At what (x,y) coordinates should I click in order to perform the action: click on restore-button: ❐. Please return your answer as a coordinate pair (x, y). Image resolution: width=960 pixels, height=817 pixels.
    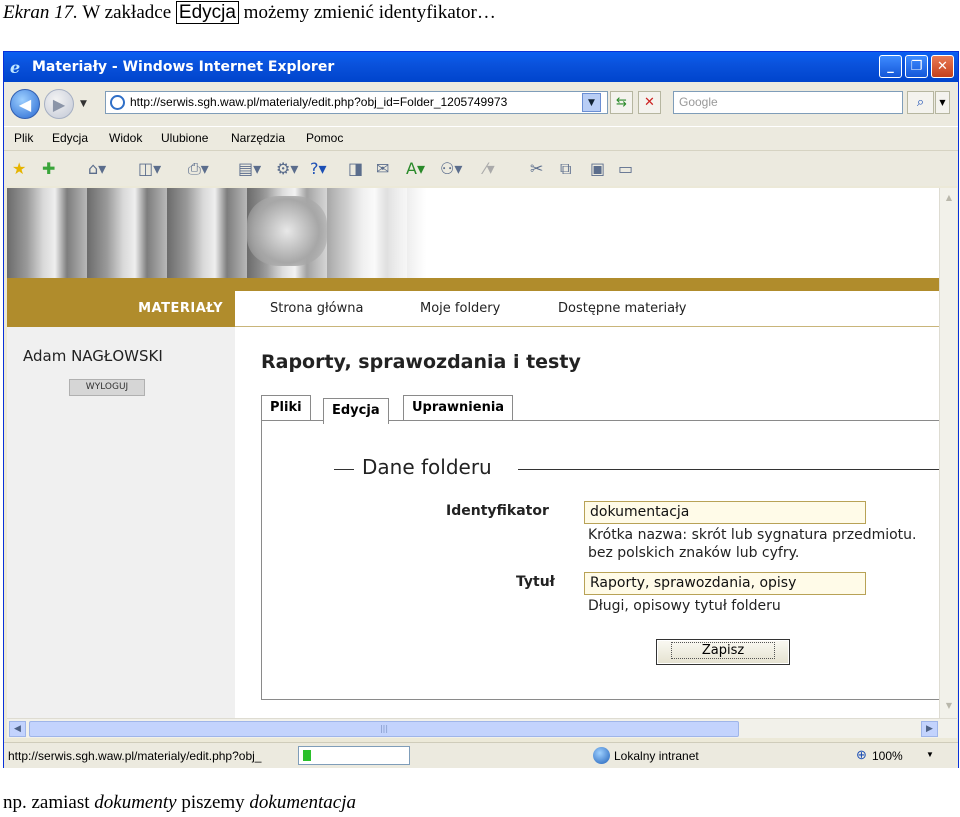
    Looking at the image, I should click on (916, 66).